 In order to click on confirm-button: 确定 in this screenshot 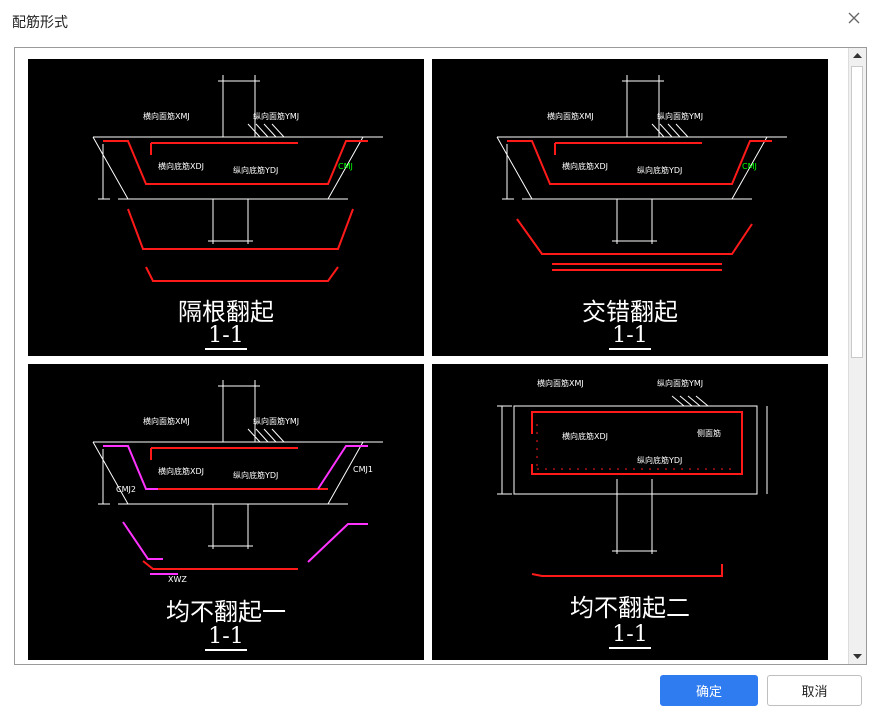, I will do `click(709, 690)`.